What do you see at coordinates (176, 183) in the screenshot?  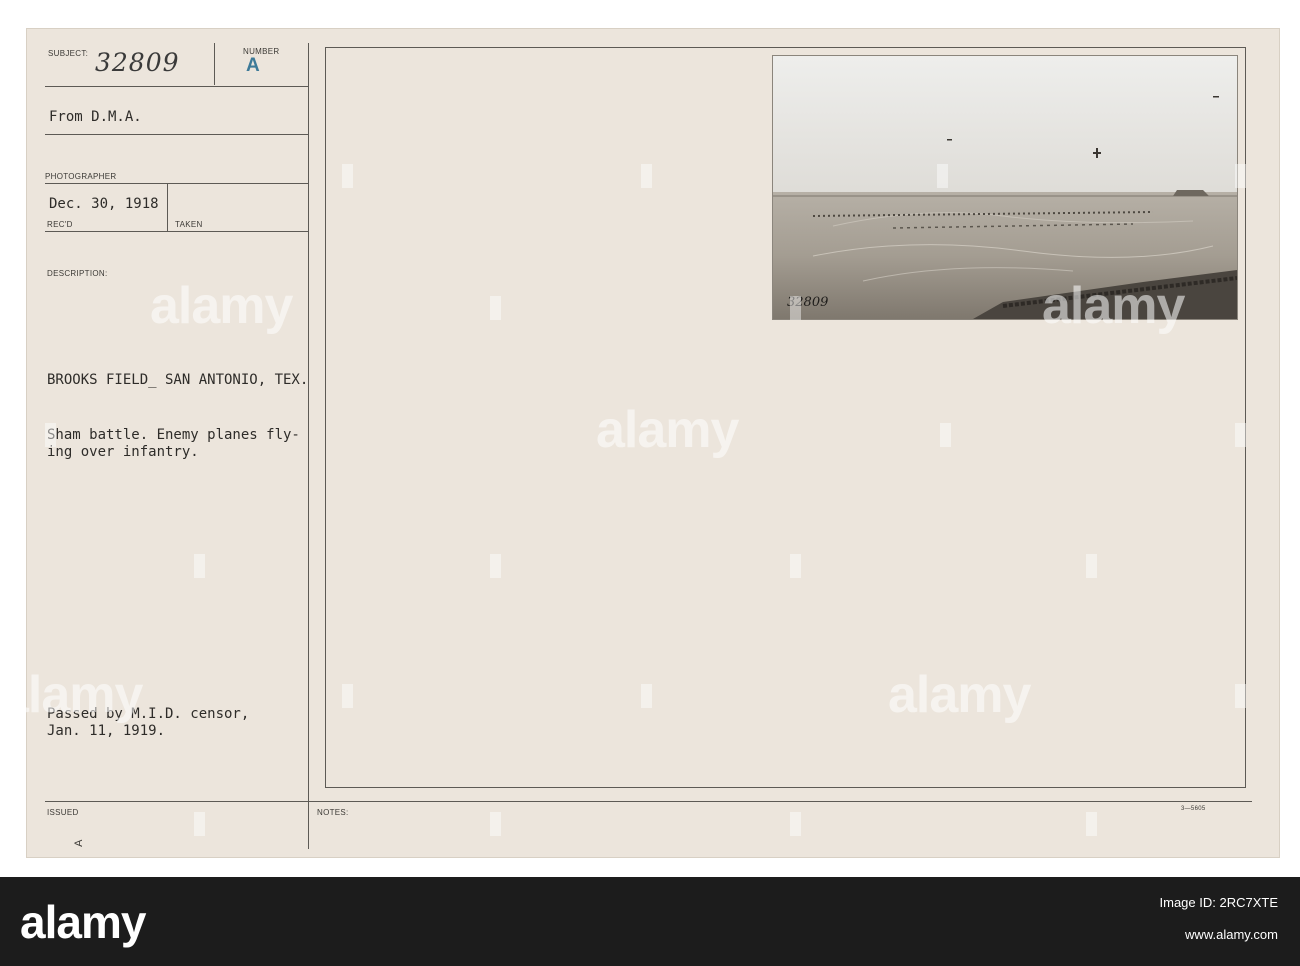 I see `rule-photographer` at bounding box center [176, 183].